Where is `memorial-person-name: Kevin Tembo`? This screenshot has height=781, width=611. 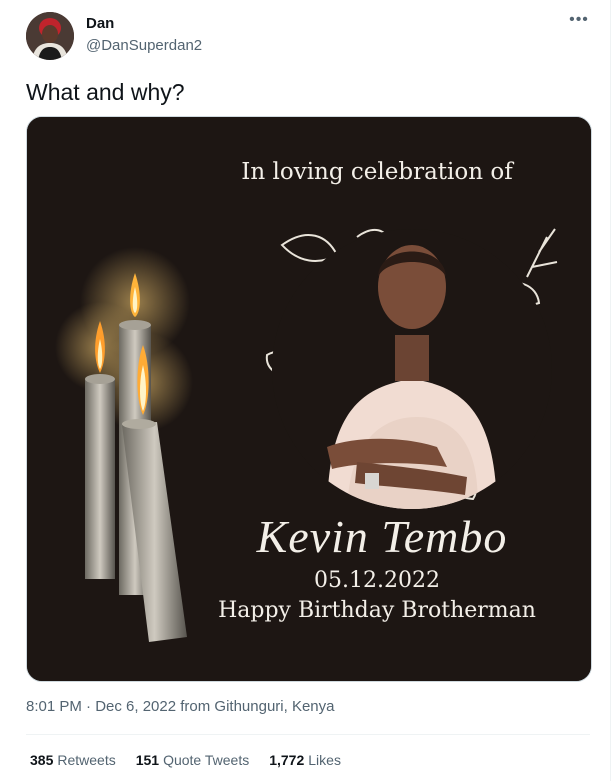
memorial-person-name: Kevin Tembo is located at coordinates (382, 536).